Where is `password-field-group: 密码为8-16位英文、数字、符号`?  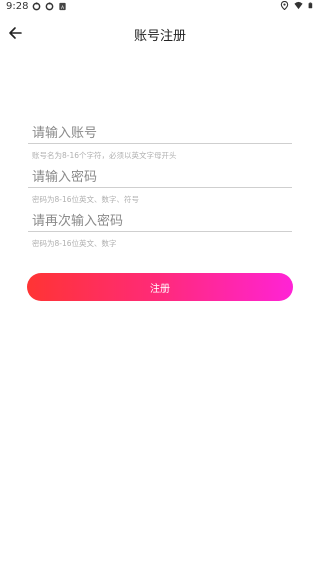
password-field-group: 密码为8-16位英文、数字、符号 is located at coordinates (160, 190).